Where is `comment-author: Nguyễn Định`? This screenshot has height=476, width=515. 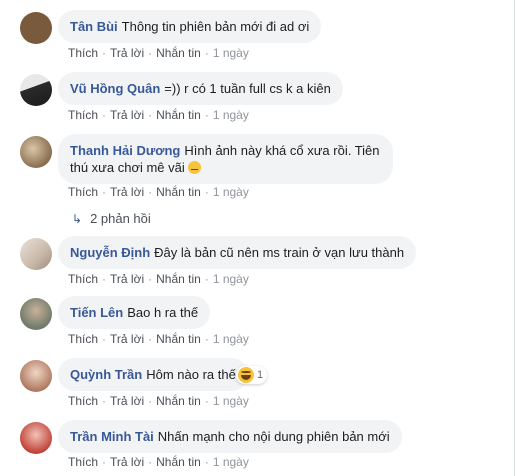 comment-author: Nguyễn Định is located at coordinates (110, 252).